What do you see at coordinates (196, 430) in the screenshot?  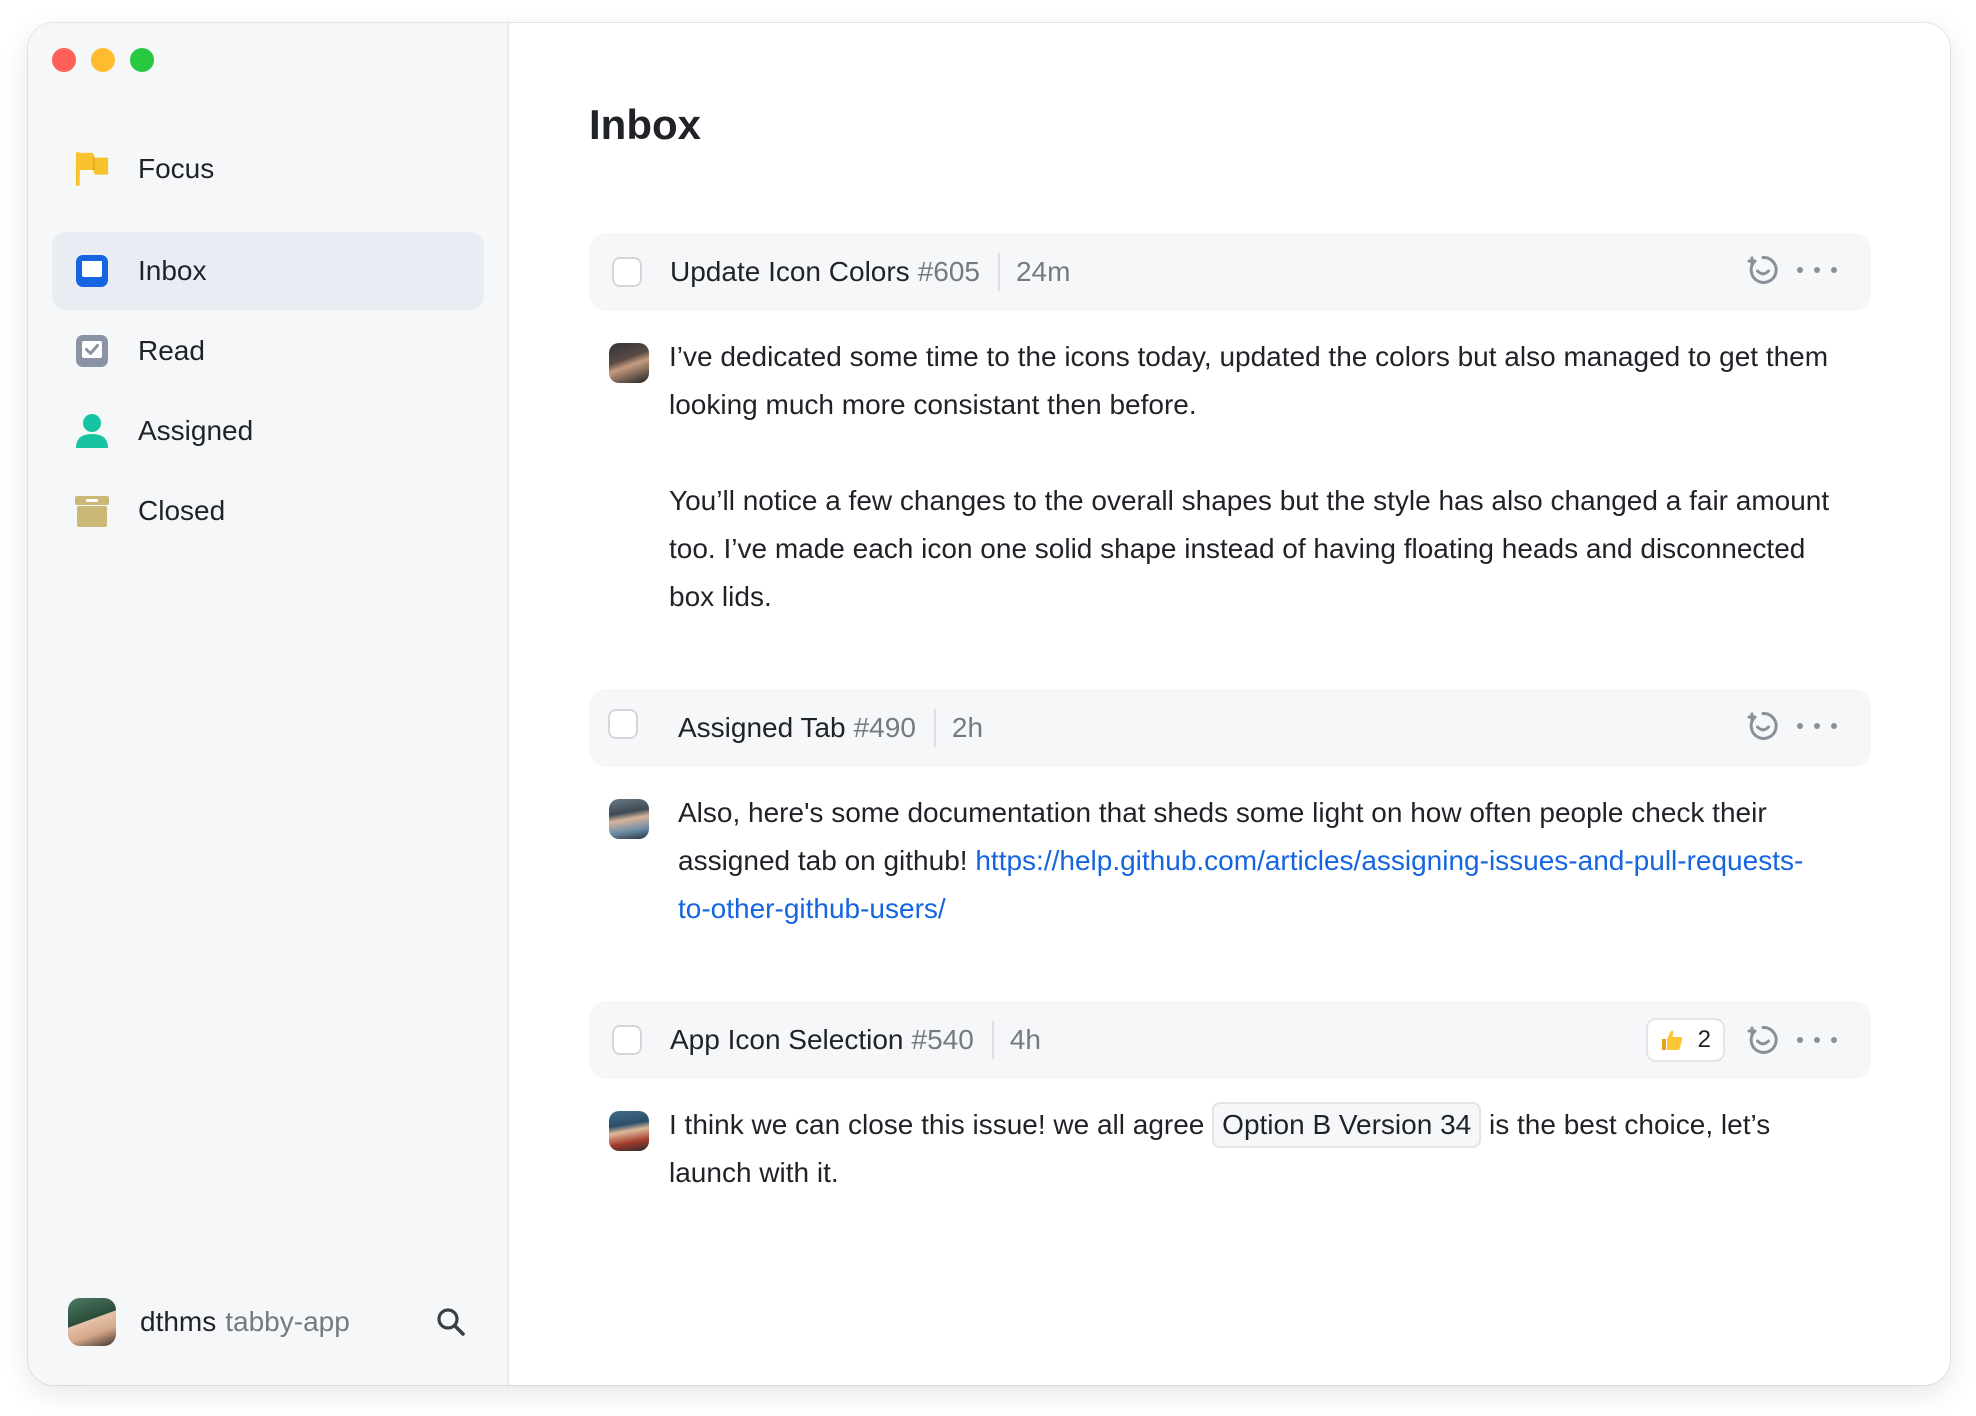 I see `sidebar-item-label: Assigned` at bounding box center [196, 430].